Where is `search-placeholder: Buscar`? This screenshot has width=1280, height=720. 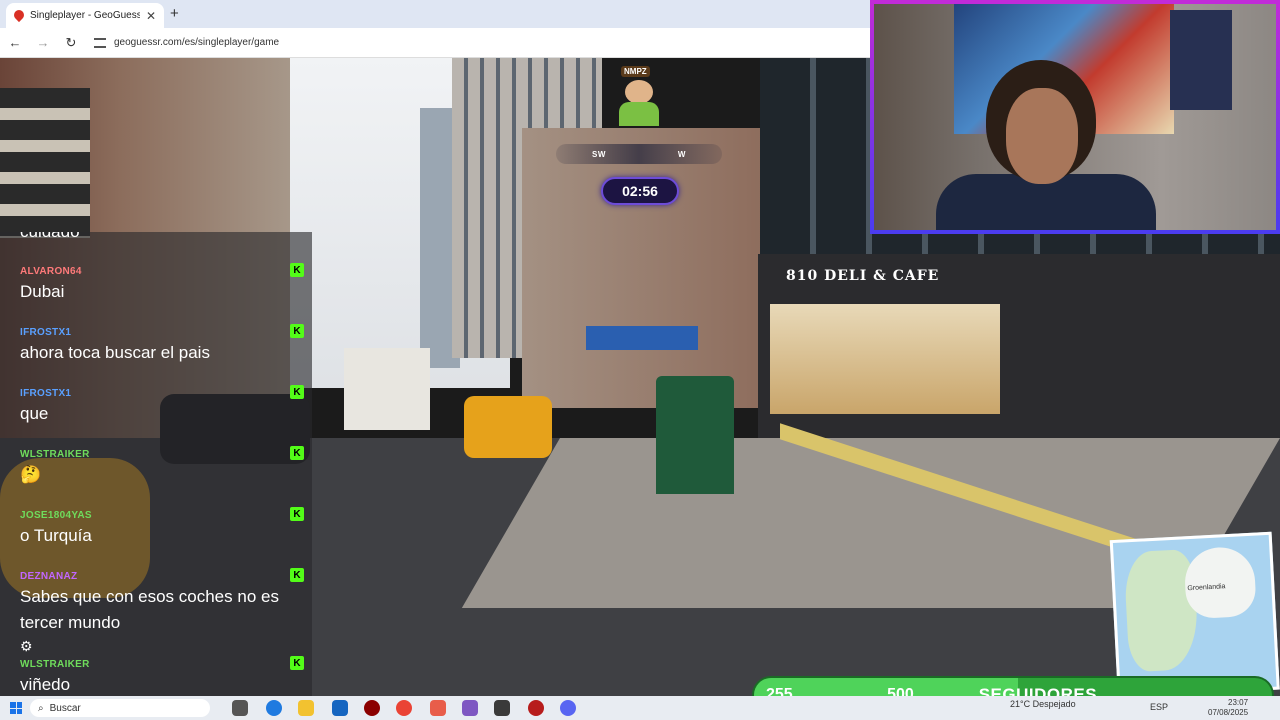
search-placeholder: Buscar is located at coordinates (65, 708).